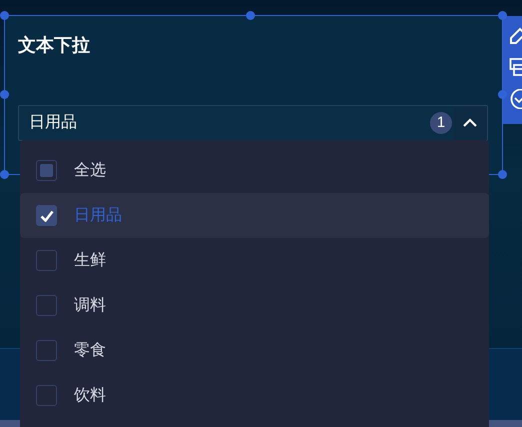  What do you see at coordinates (90, 306) in the screenshot?
I see `option-label: 调料` at bounding box center [90, 306].